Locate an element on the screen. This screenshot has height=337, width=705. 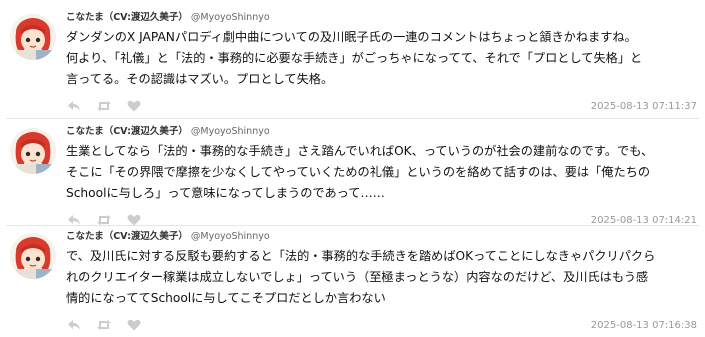
post-timestamp: 2025-08-13 07:11:37 is located at coordinates (644, 106).